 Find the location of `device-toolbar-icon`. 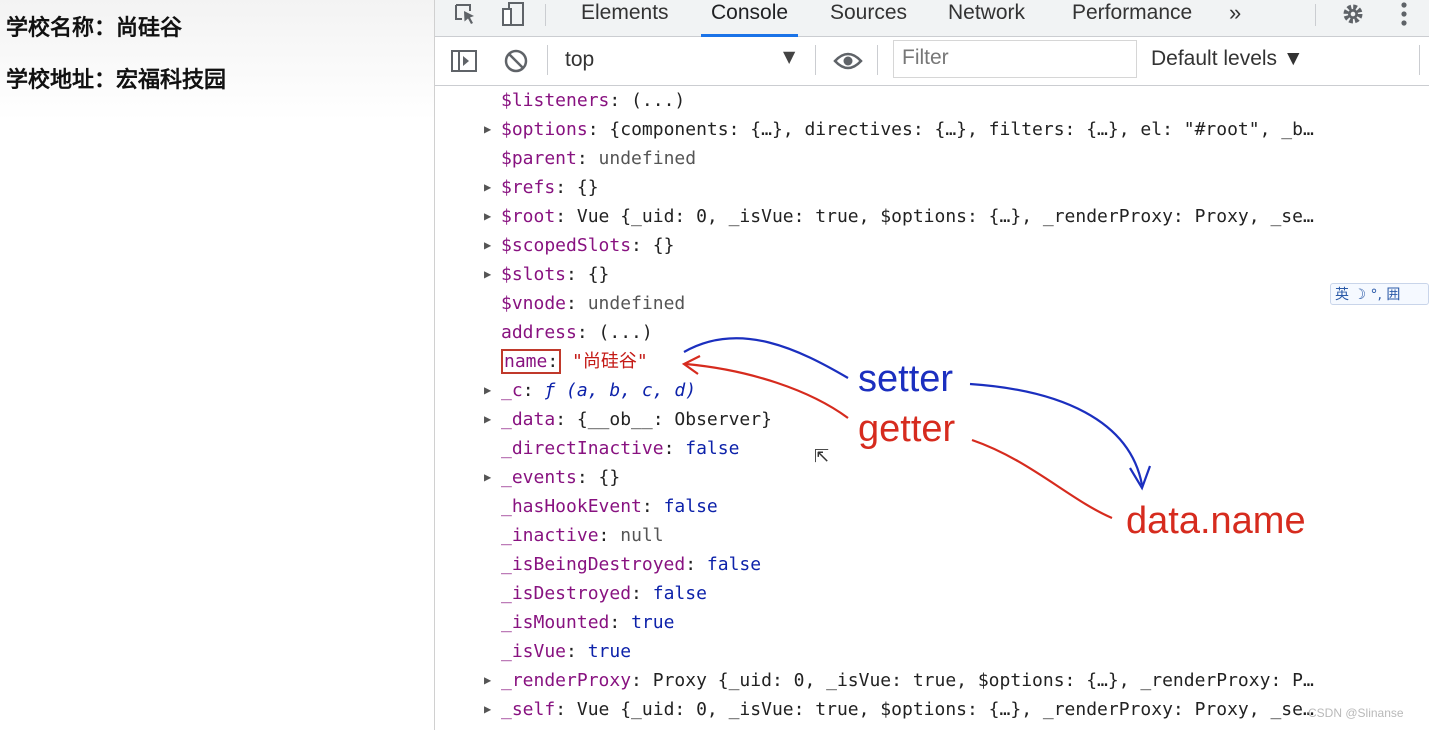

device-toolbar-icon is located at coordinates (514, 14).